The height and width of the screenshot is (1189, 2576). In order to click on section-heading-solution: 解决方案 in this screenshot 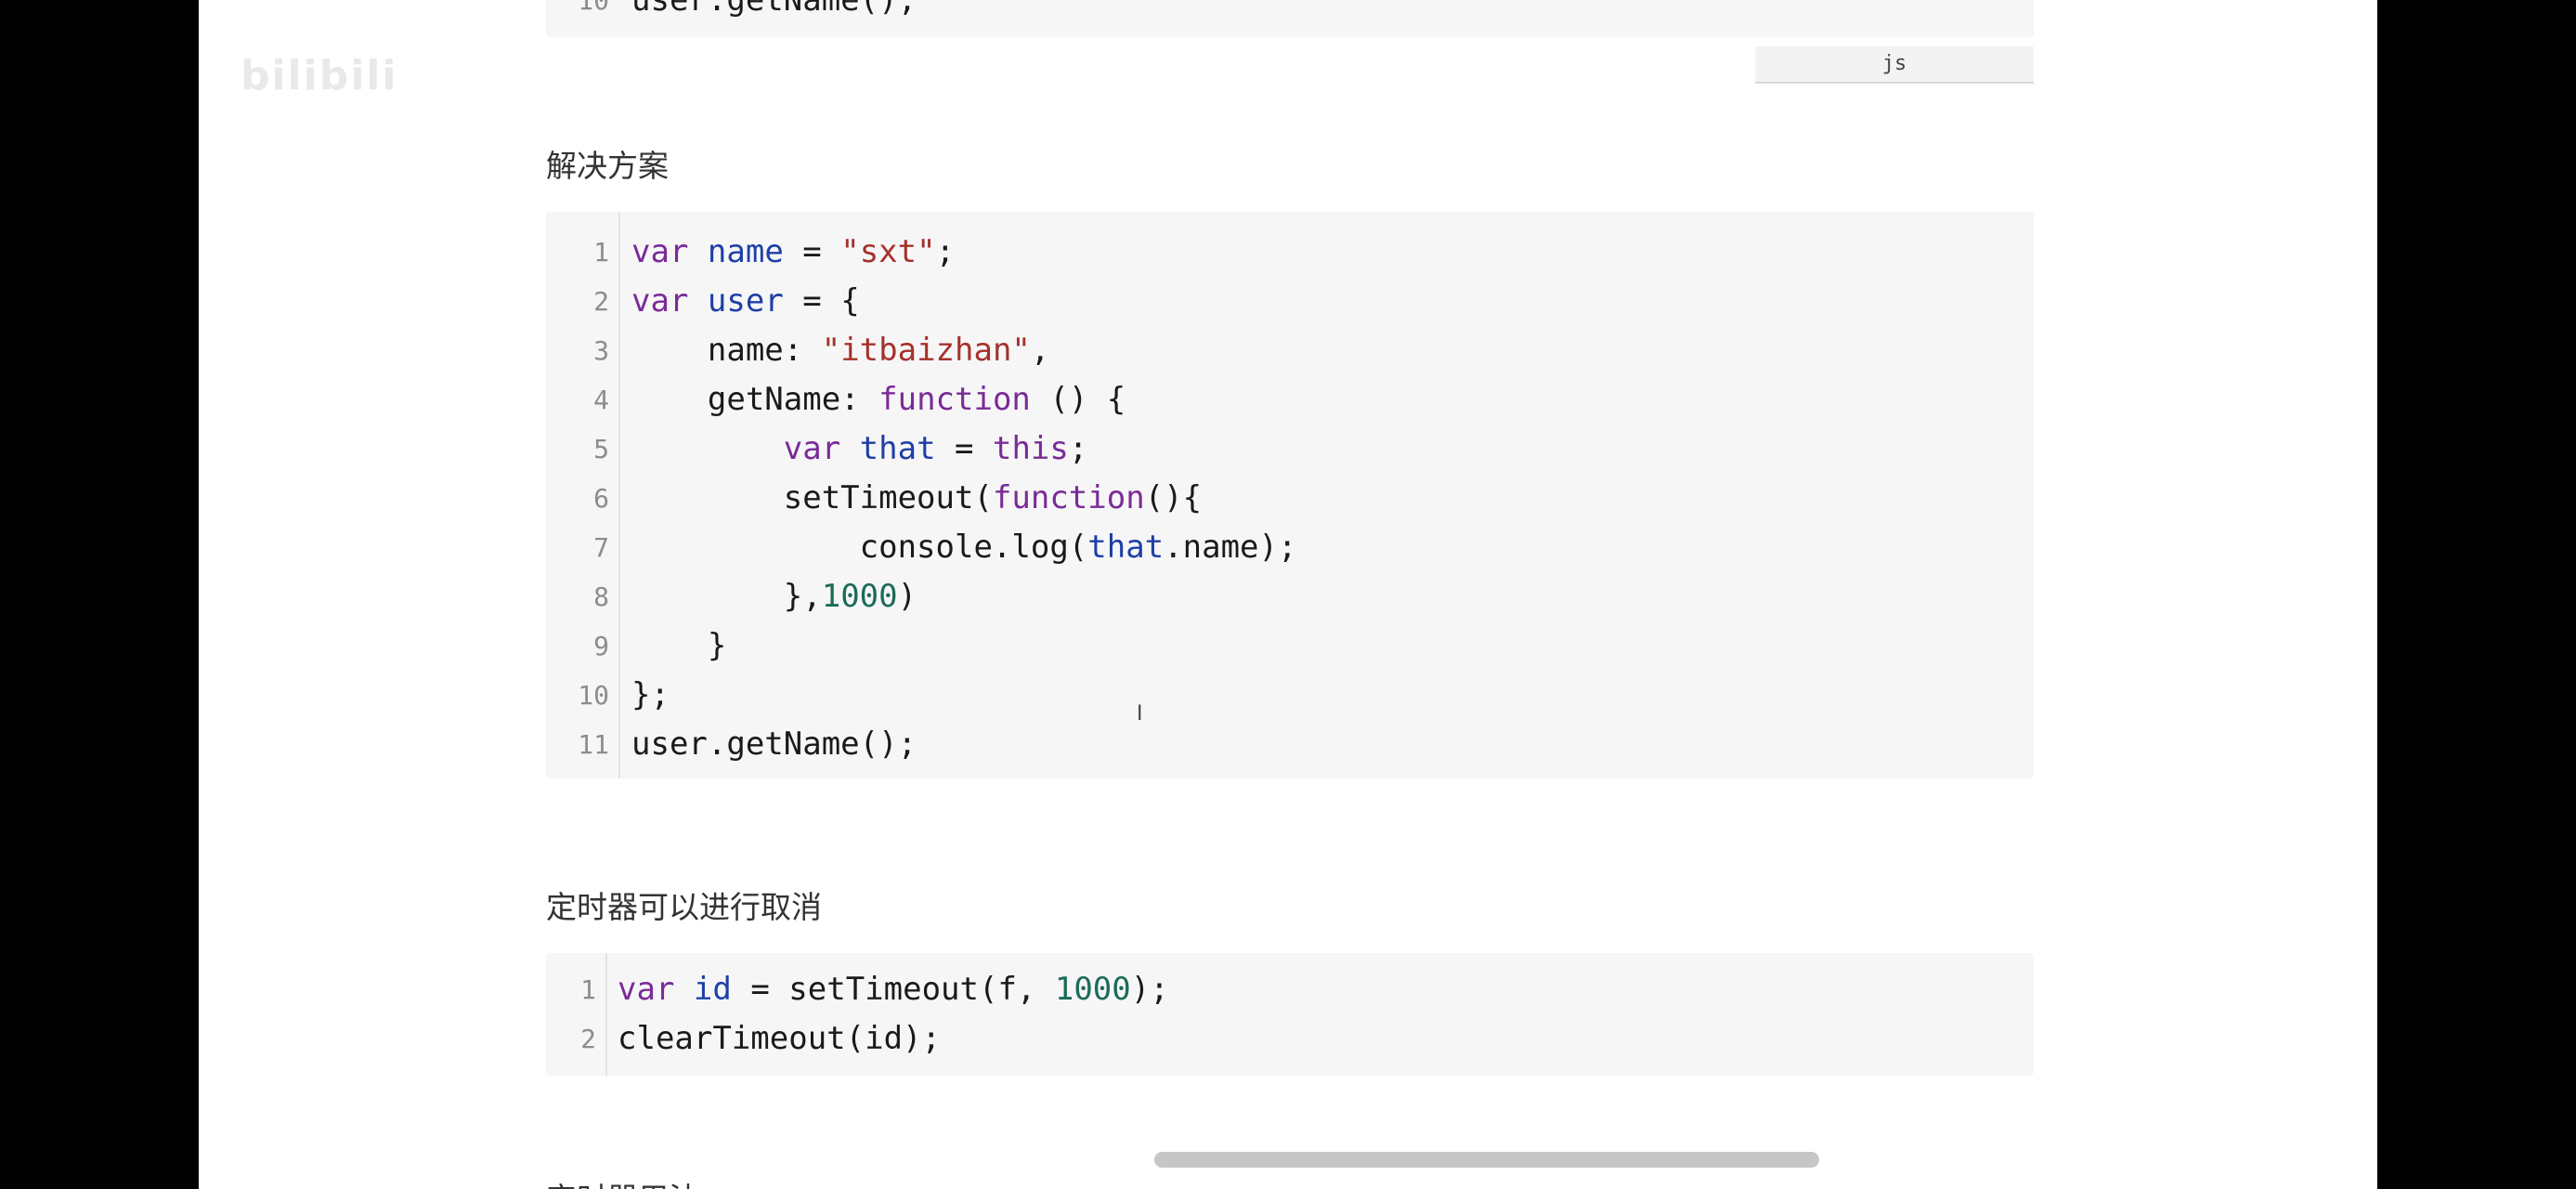, I will do `click(607, 166)`.